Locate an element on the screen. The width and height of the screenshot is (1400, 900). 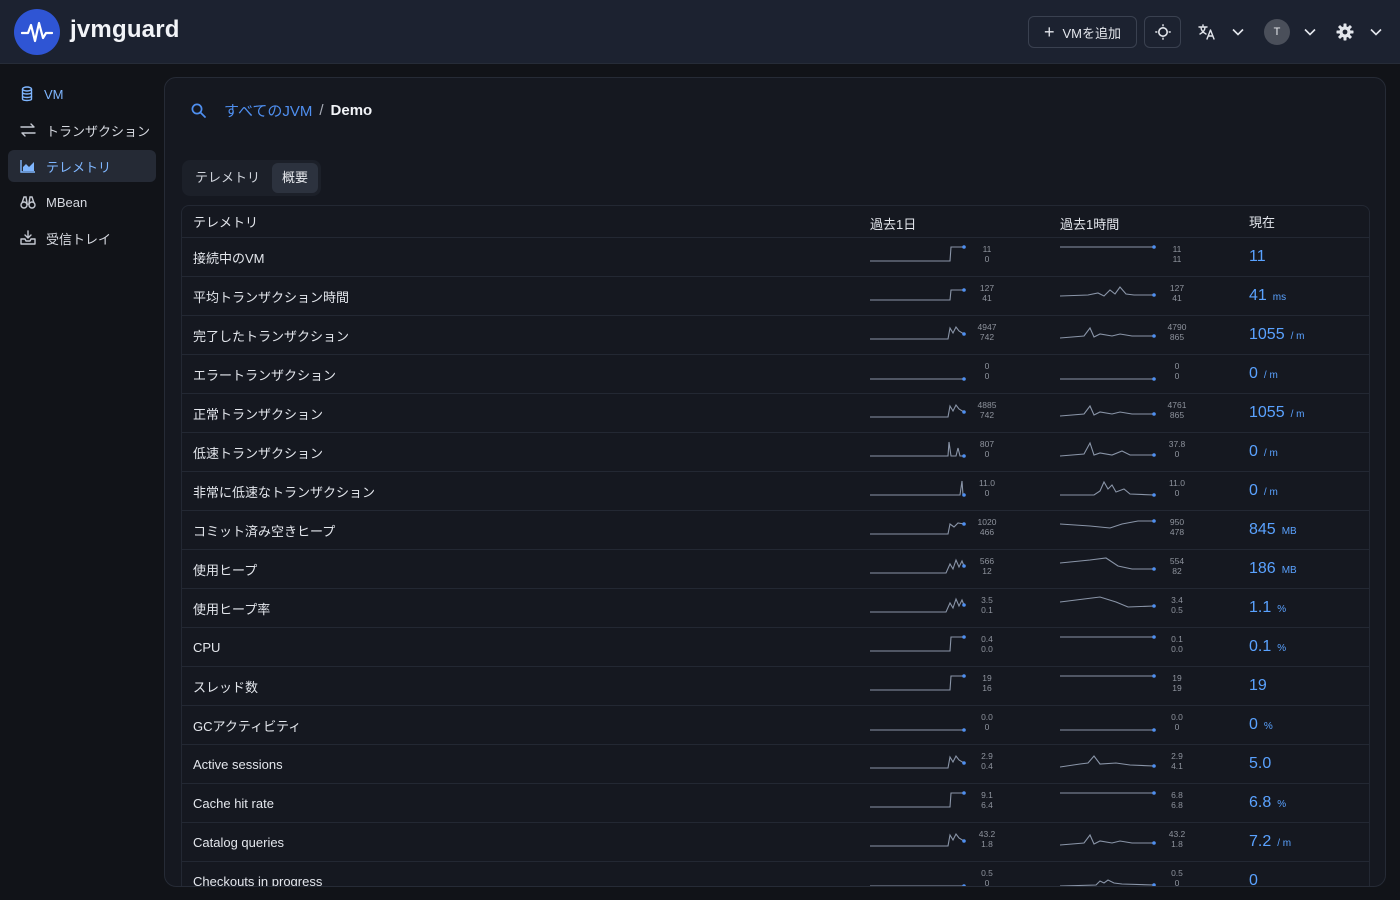
table-row: Checkouts in progress 0.5 0 0.5 0 0 is located at coordinates (775, 874).